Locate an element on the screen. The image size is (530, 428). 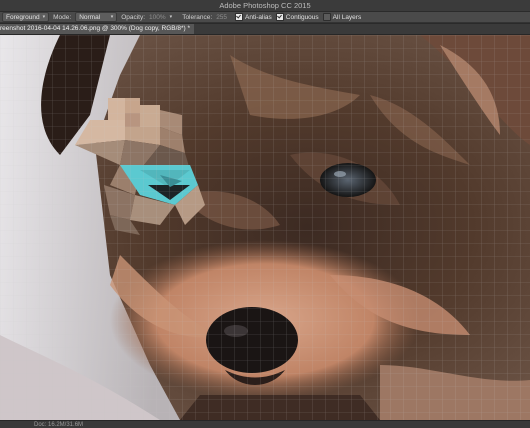
anti-alias-label: Anti-alias is located at coordinates (258, 17).